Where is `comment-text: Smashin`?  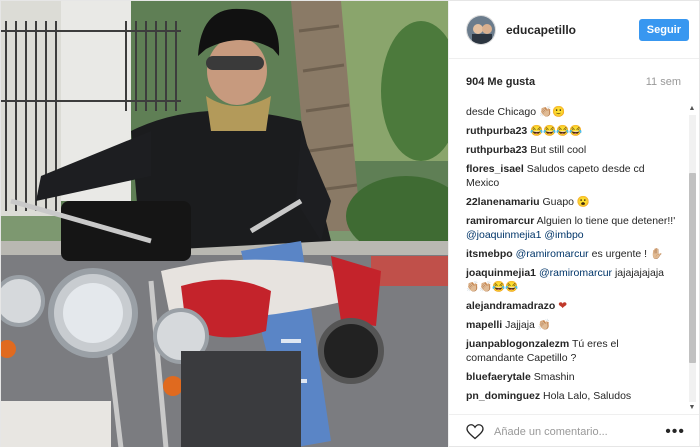
comment-text: Smashin is located at coordinates (554, 377).